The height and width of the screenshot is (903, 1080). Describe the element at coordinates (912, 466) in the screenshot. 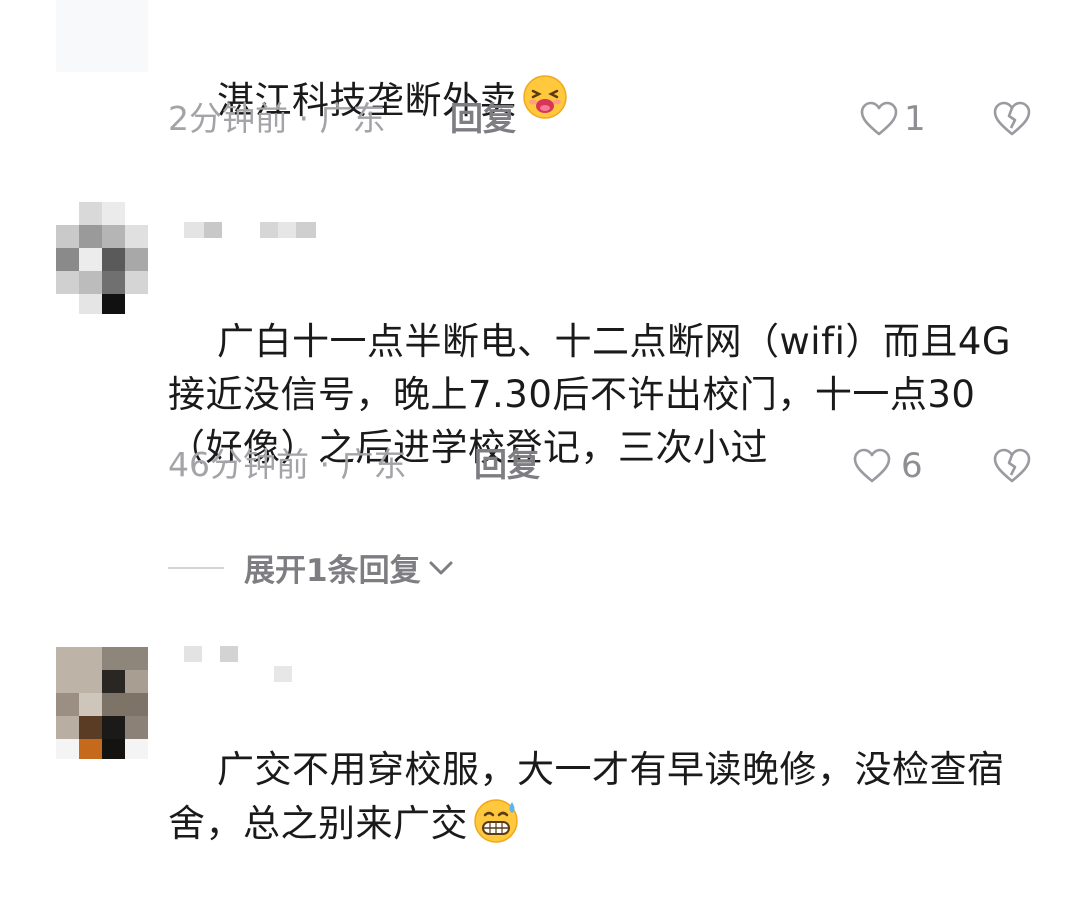

I see `like-count: 6` at that location.